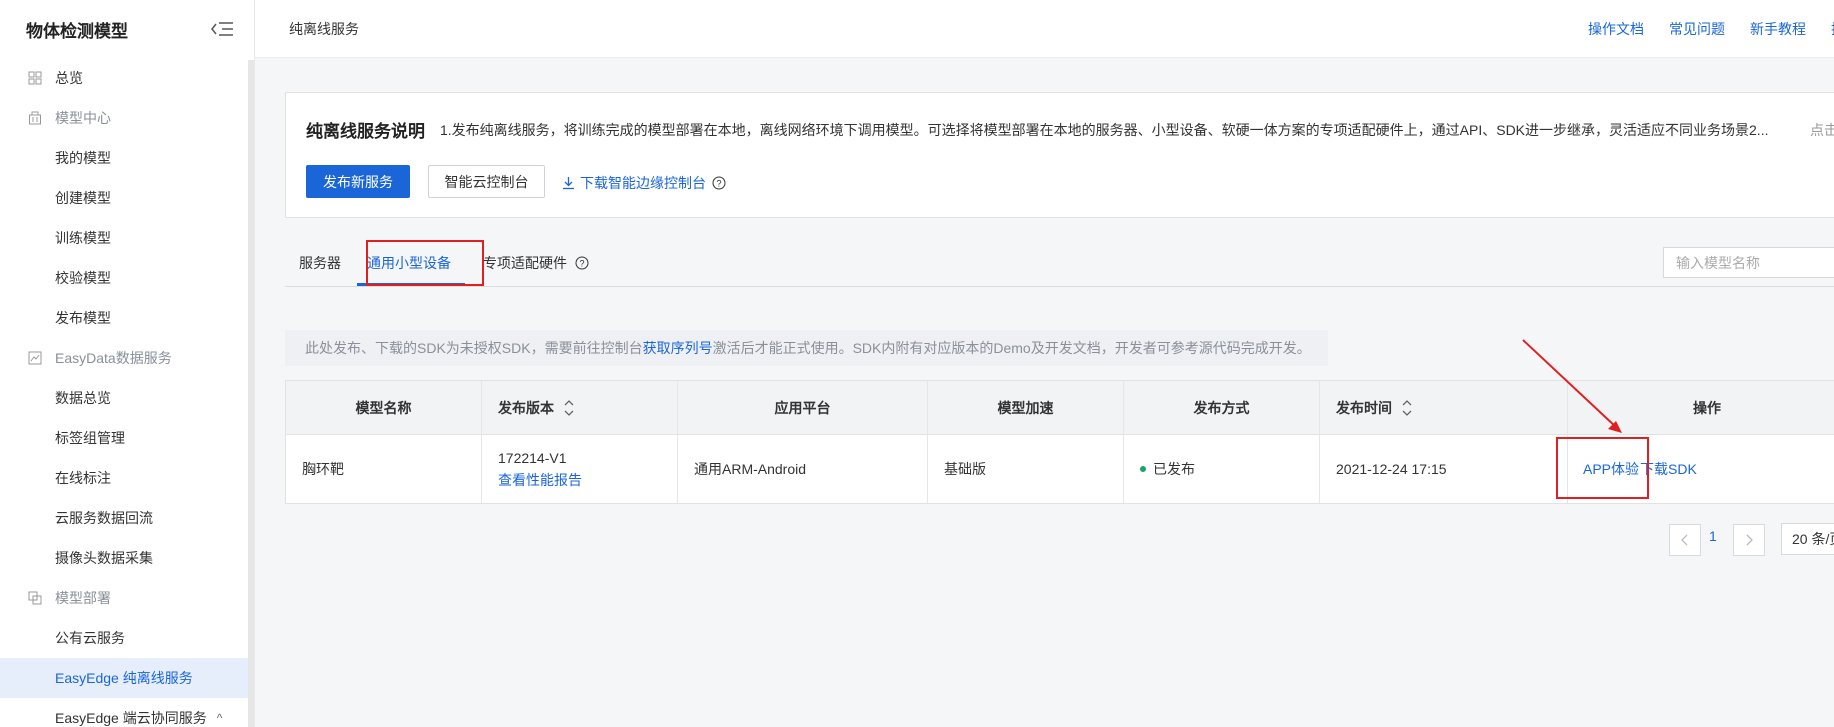  I want to click on header-links: 操作文档 常见问题 新手教程 技, so click(1711, 29).